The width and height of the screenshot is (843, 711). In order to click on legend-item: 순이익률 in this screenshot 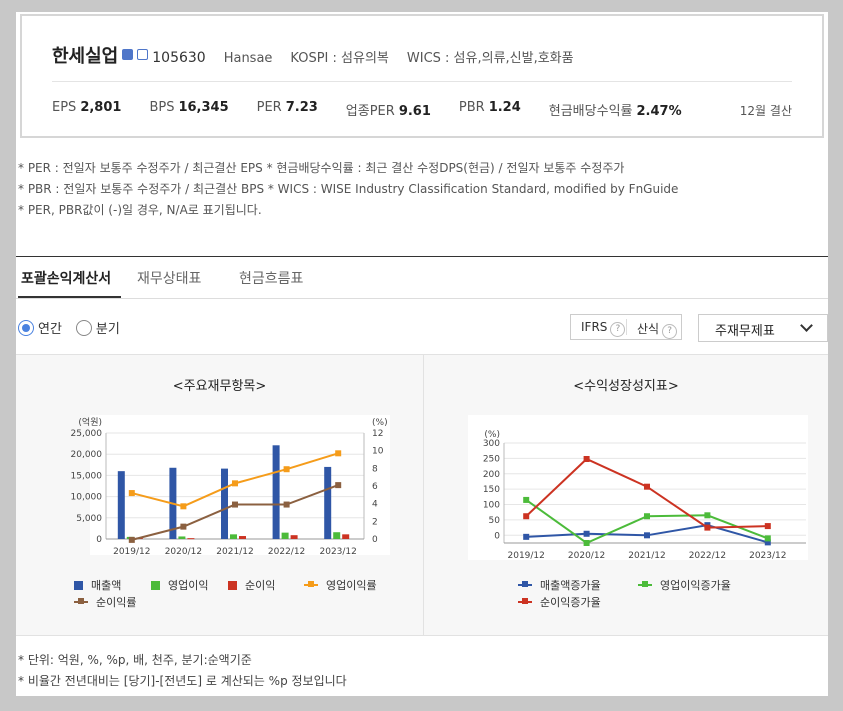, I will do `click(105, 602)`.